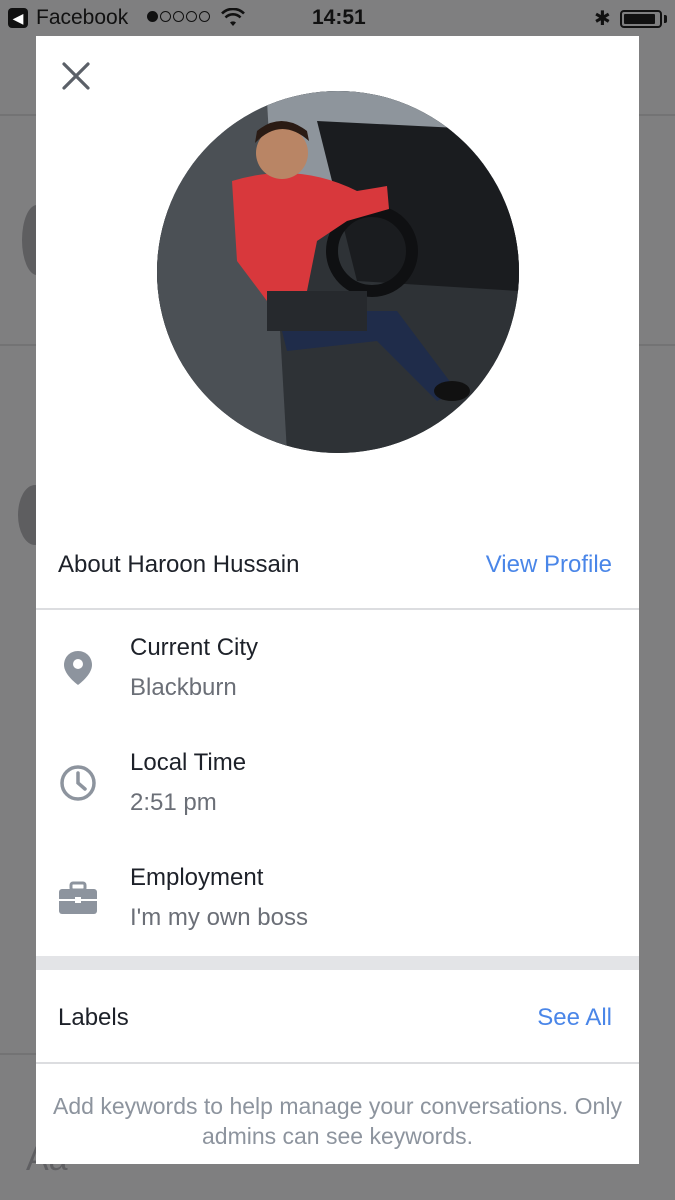 The height and width of the screenshot is (1200, 675). I want to click on back-app-label: Facebook, so click(82, 18).